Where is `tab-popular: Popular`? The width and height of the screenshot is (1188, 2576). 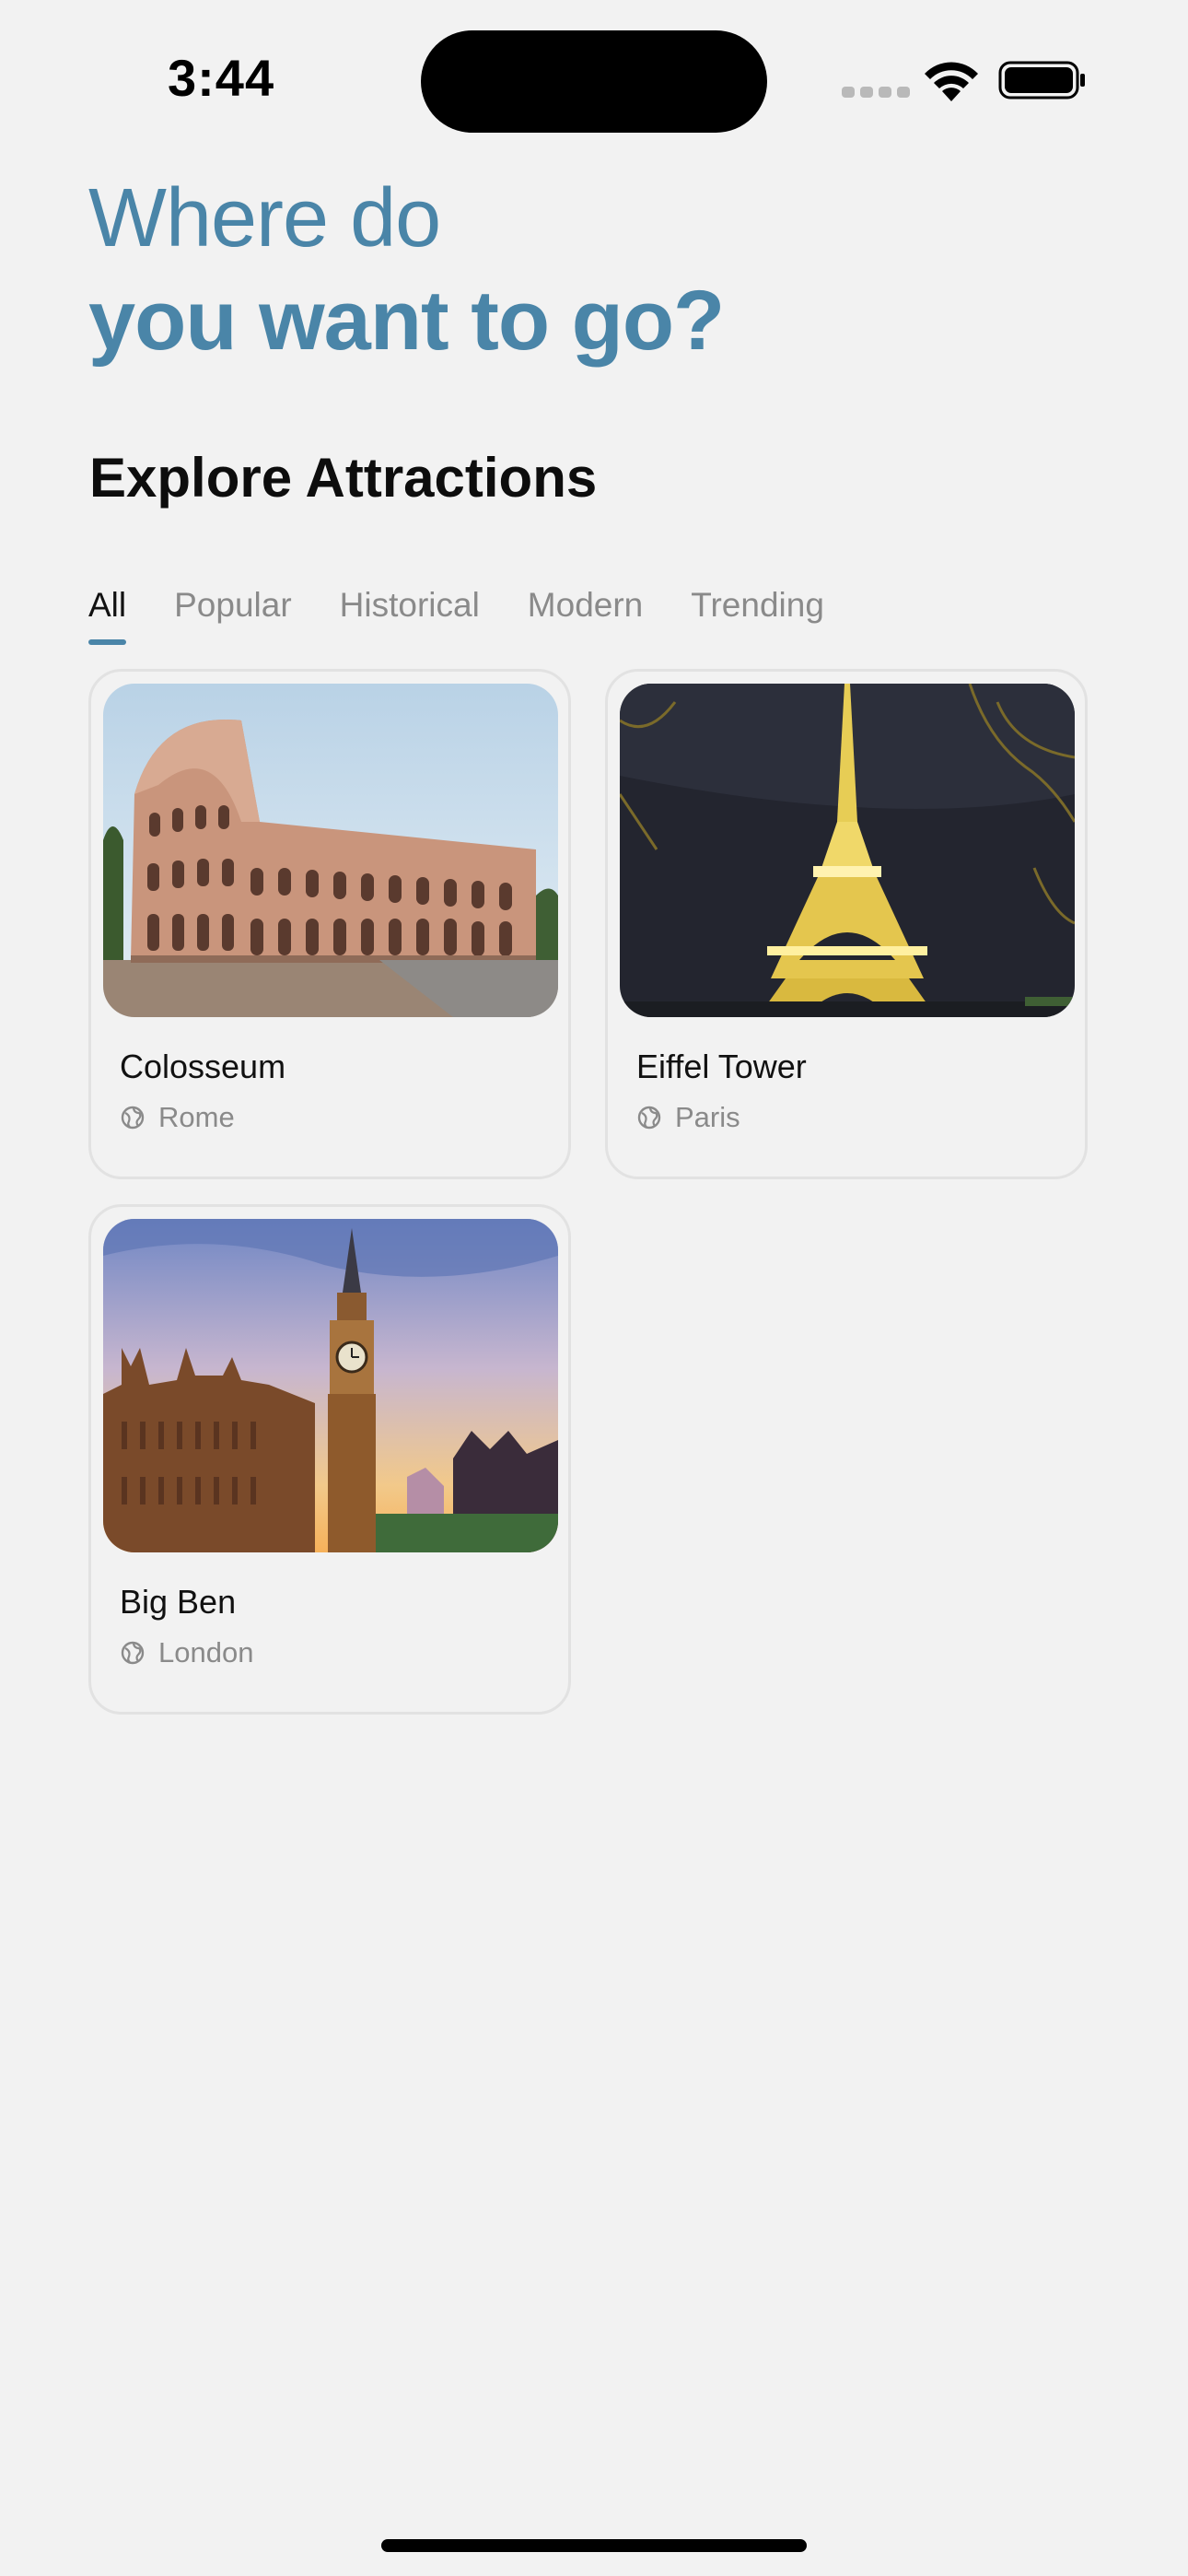
tab-popular: Popular is located at coordinates (233, 615).